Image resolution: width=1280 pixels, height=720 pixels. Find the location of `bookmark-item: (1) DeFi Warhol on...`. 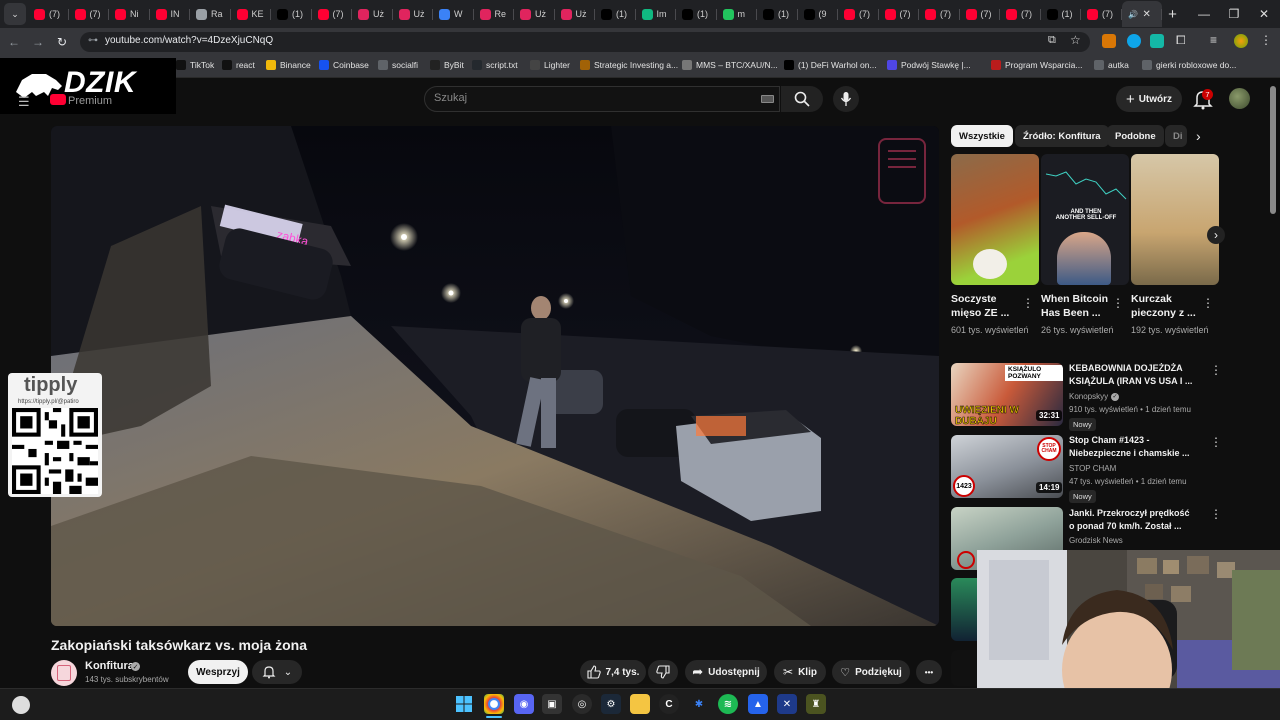

bookmark-item: (1) DeFi Warhol on... is located at coordinates (830, 65).